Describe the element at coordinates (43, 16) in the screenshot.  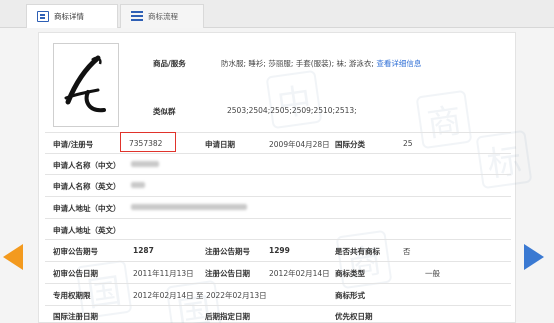
I see `document-icon` at that location.